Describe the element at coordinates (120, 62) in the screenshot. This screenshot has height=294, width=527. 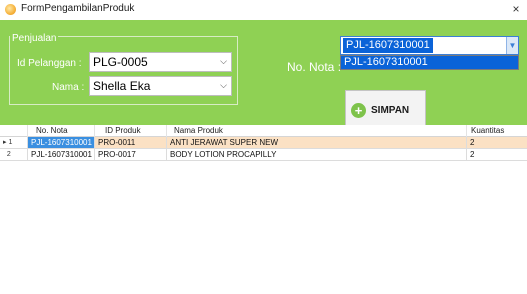
I see `id-pelanggan-value: PLG-0005` at that location.